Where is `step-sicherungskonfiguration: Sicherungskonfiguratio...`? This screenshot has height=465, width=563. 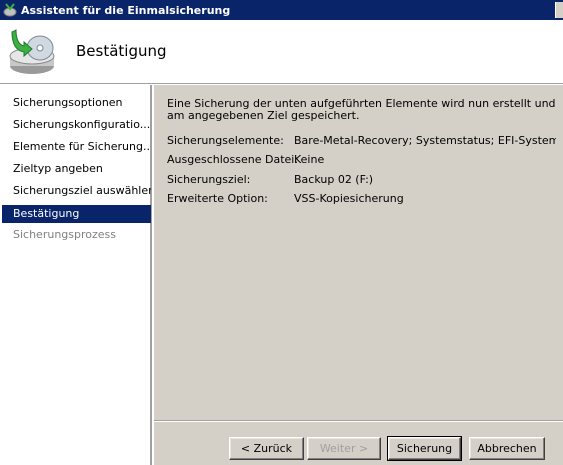 step-sicherungskonfiguration: Sicherungskonfiguratio... is located at coordinates (76, 125).